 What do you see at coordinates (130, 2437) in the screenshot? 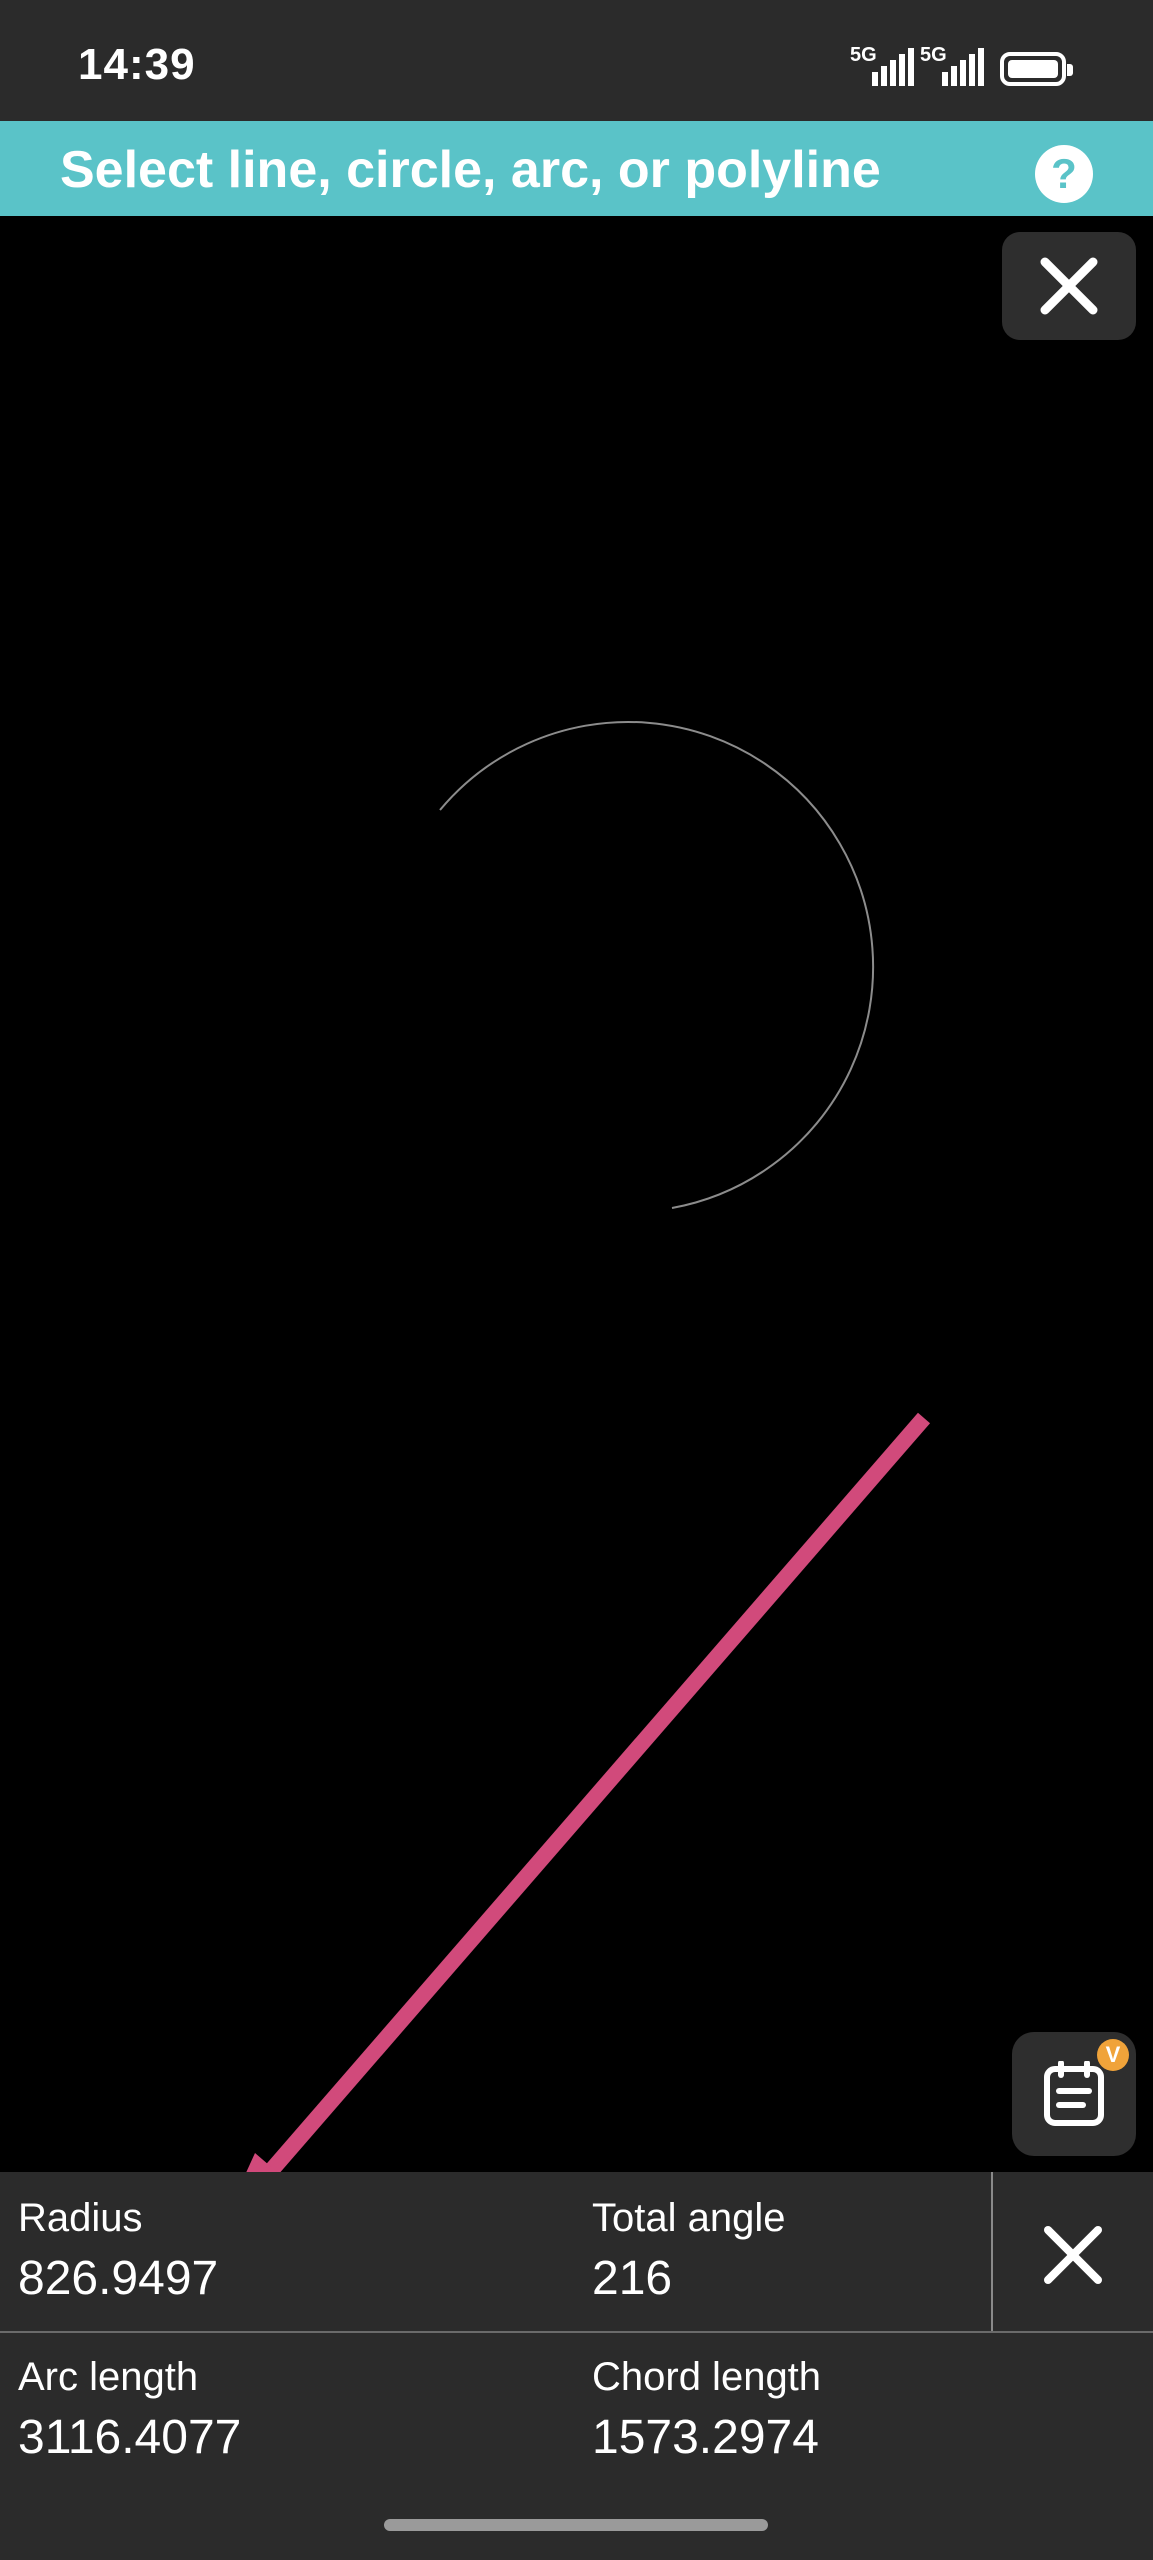
I see `arc-length-value: 3116.4077` at bounding box center [130, 2437].